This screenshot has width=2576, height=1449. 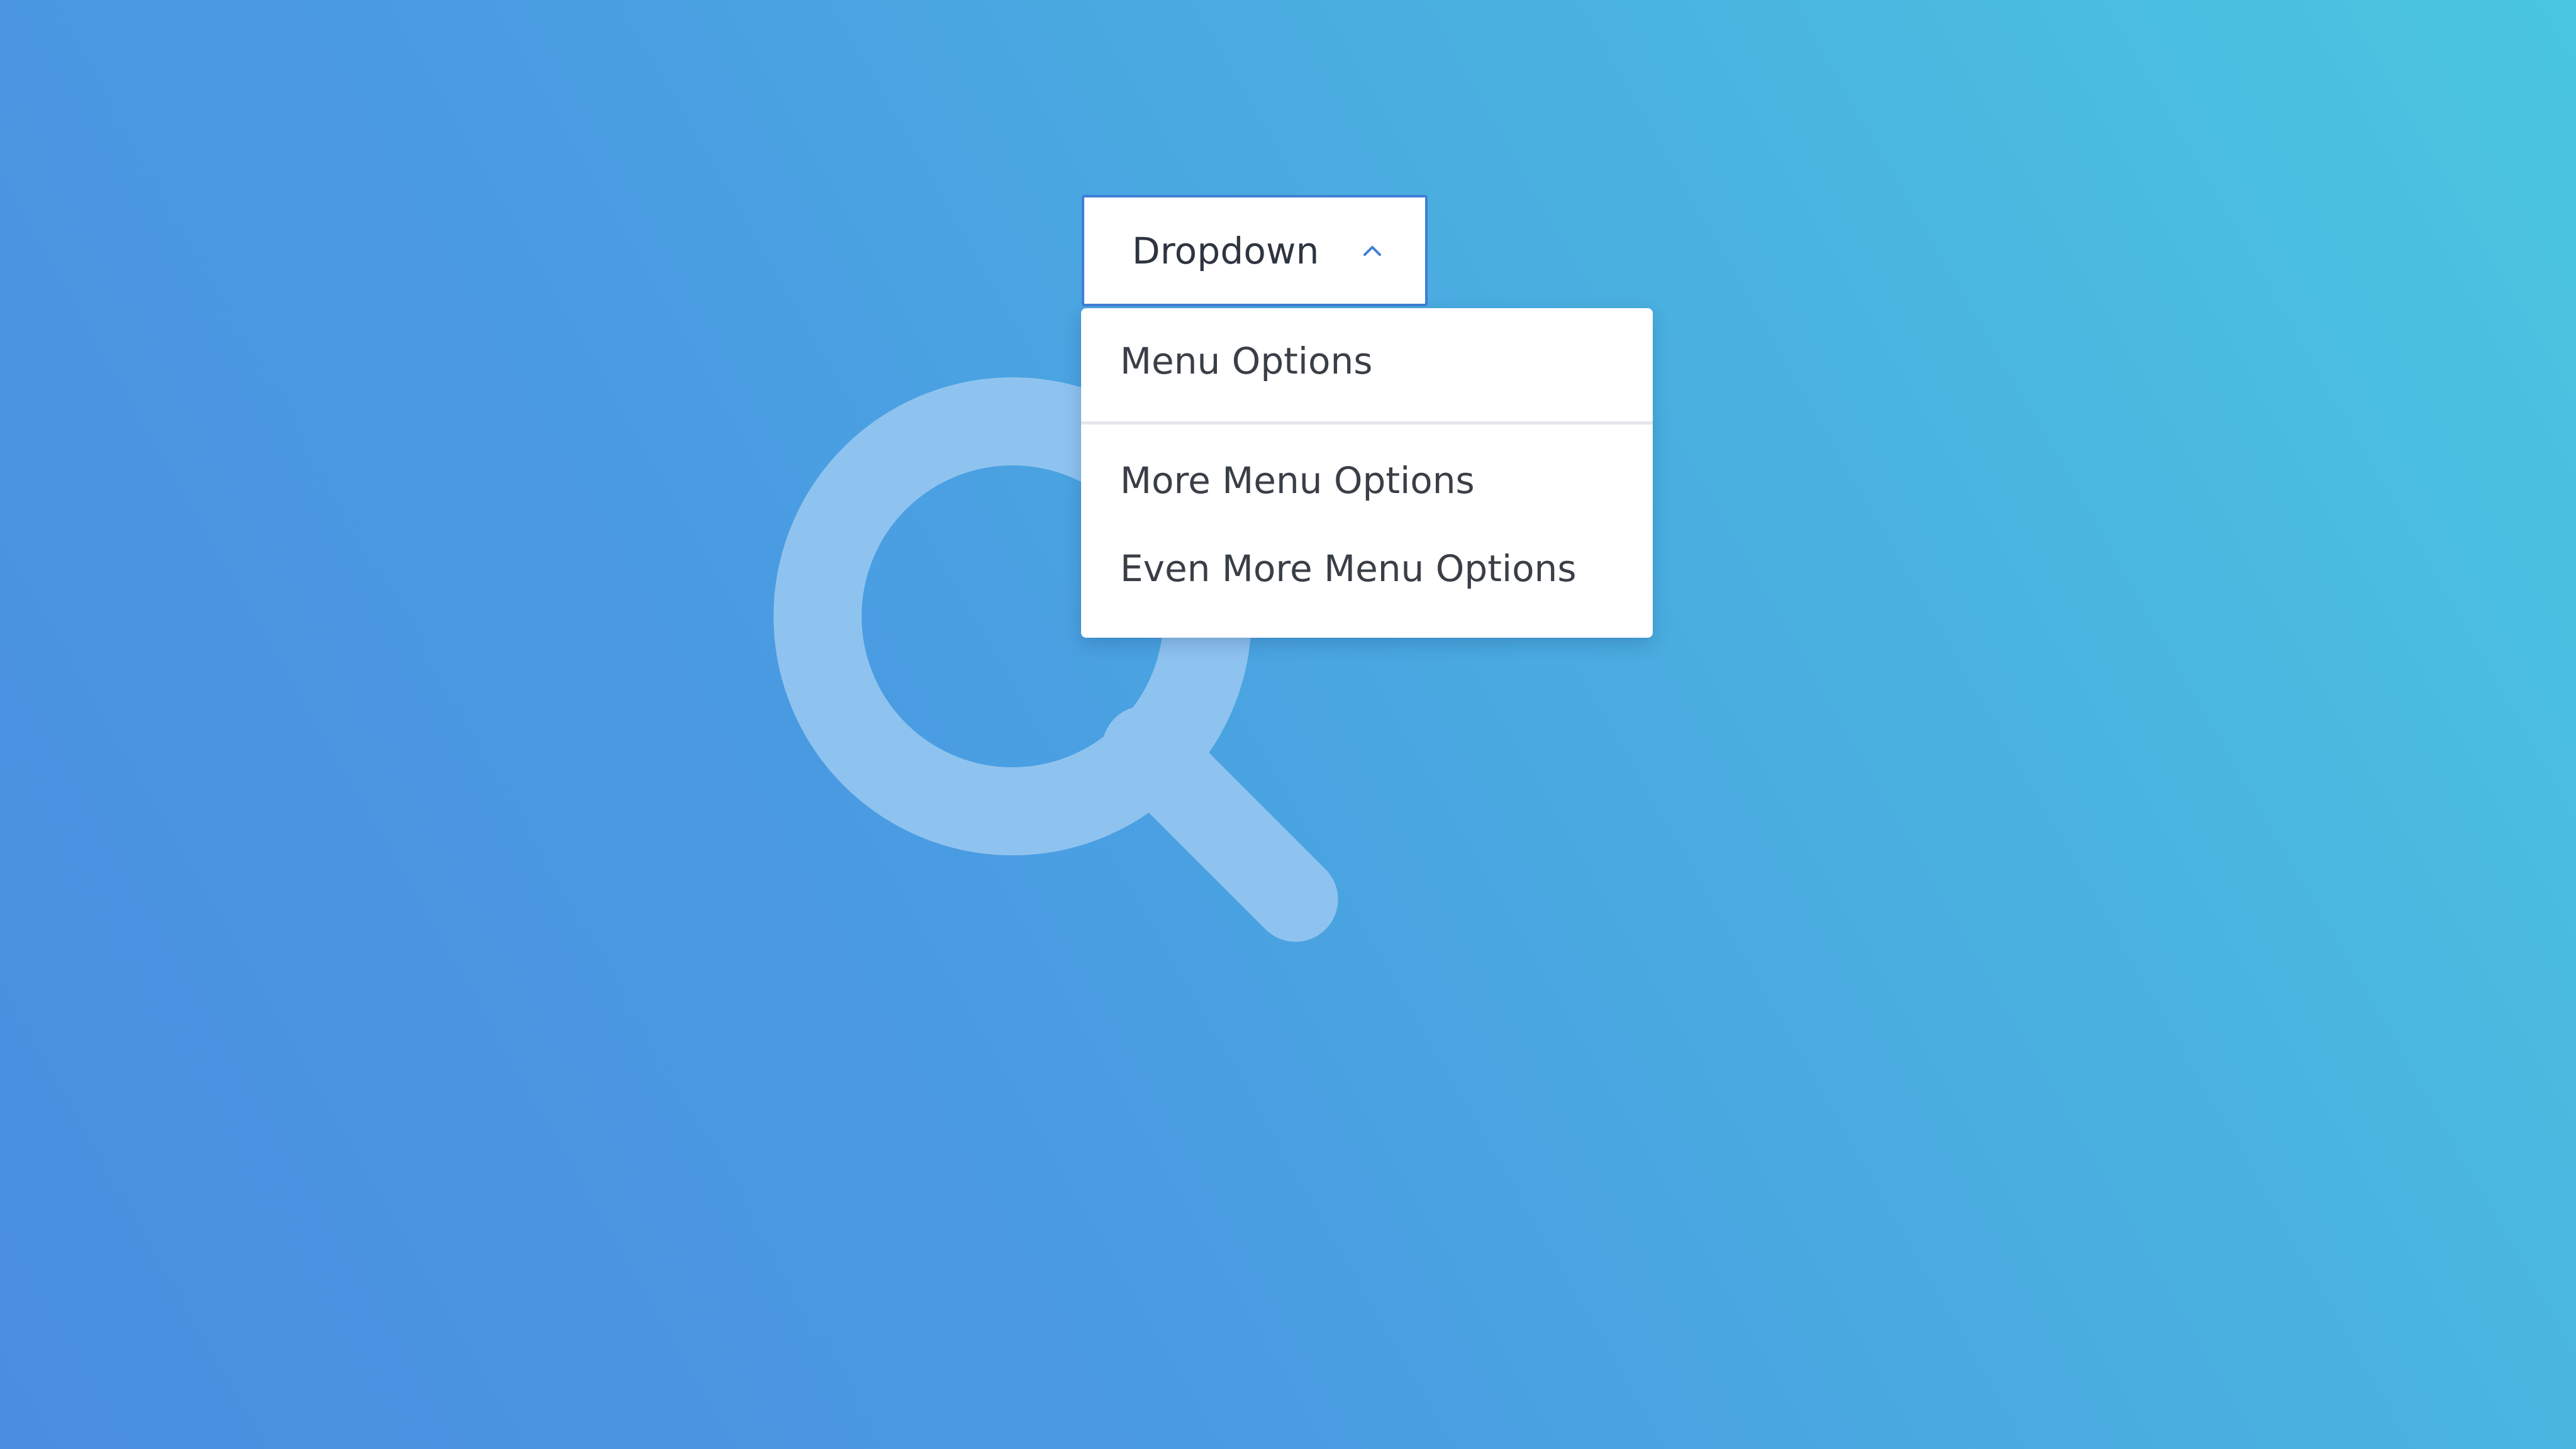 I want to click on menu-item-menu-options: Menu Options, so click(x=1246, y=361).